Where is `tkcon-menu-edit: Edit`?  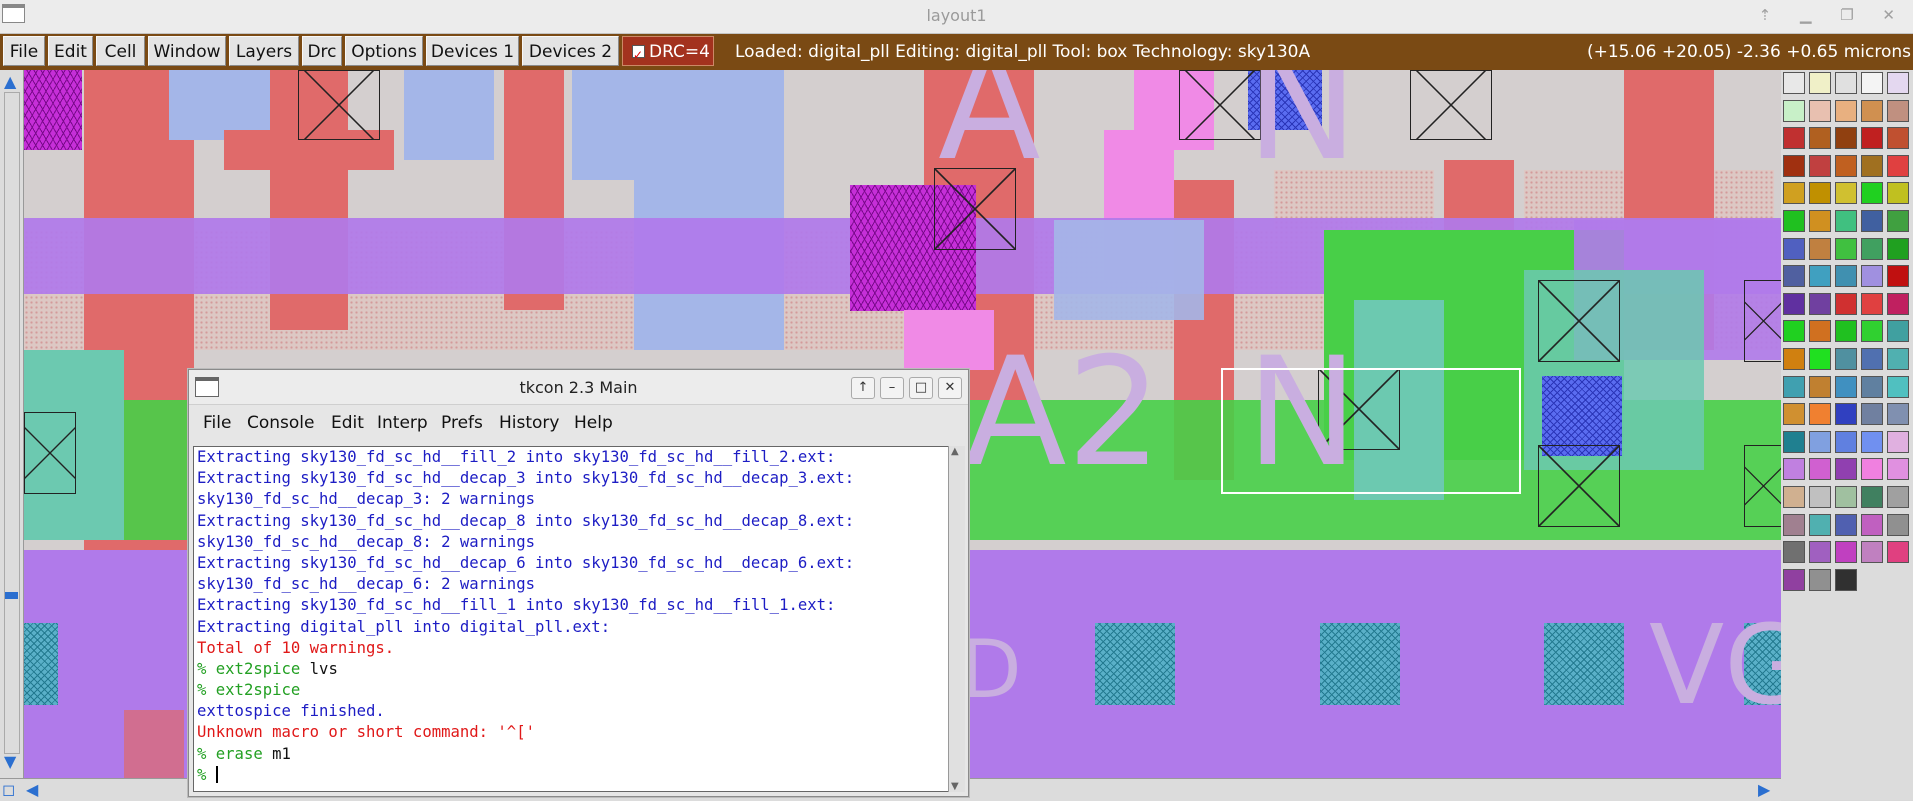
tkcon-menu-edit: Edit is located at coordinates (347, 423).